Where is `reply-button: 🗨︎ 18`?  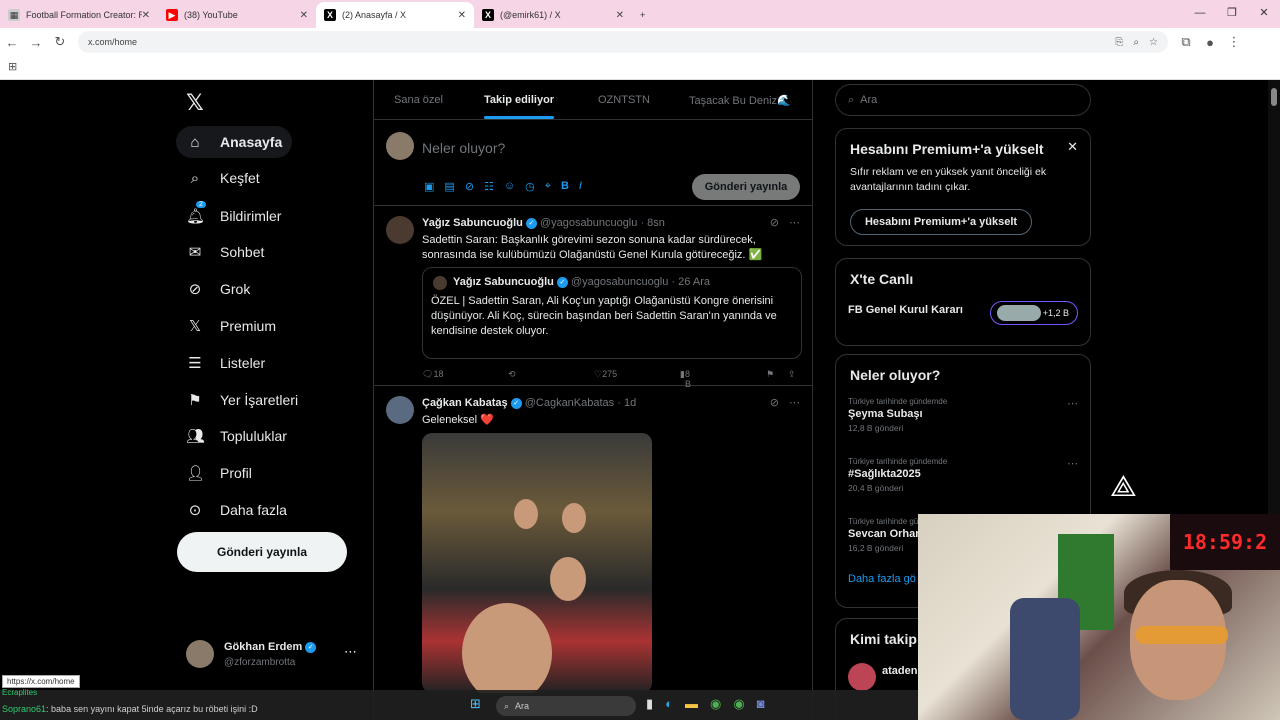
reply-button: 🗨︎ 18 is located at coordinates (432, 374).